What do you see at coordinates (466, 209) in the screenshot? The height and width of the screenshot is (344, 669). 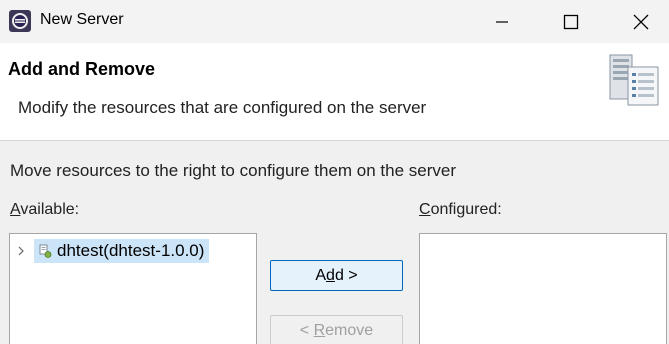 I see `configured-label-text: onfigured:` at bounding box center [466, 209].